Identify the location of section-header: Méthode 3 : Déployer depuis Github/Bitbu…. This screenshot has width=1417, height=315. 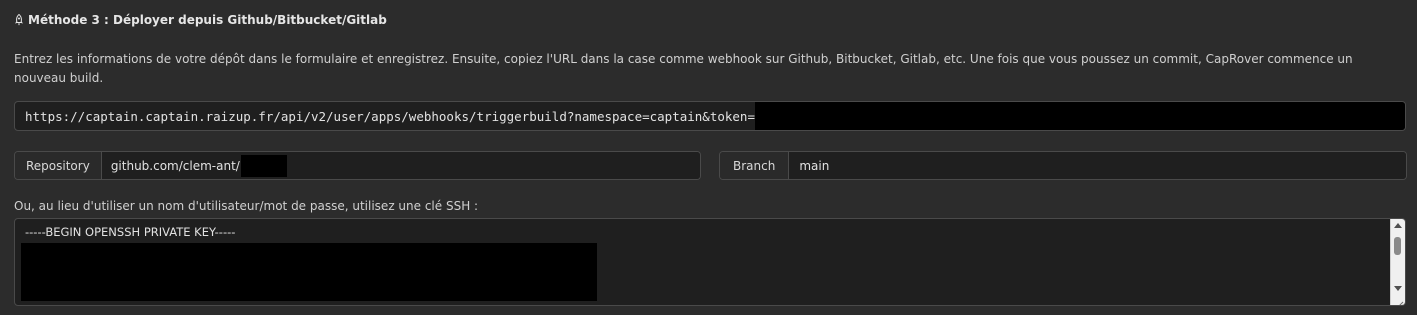
(200, 20).